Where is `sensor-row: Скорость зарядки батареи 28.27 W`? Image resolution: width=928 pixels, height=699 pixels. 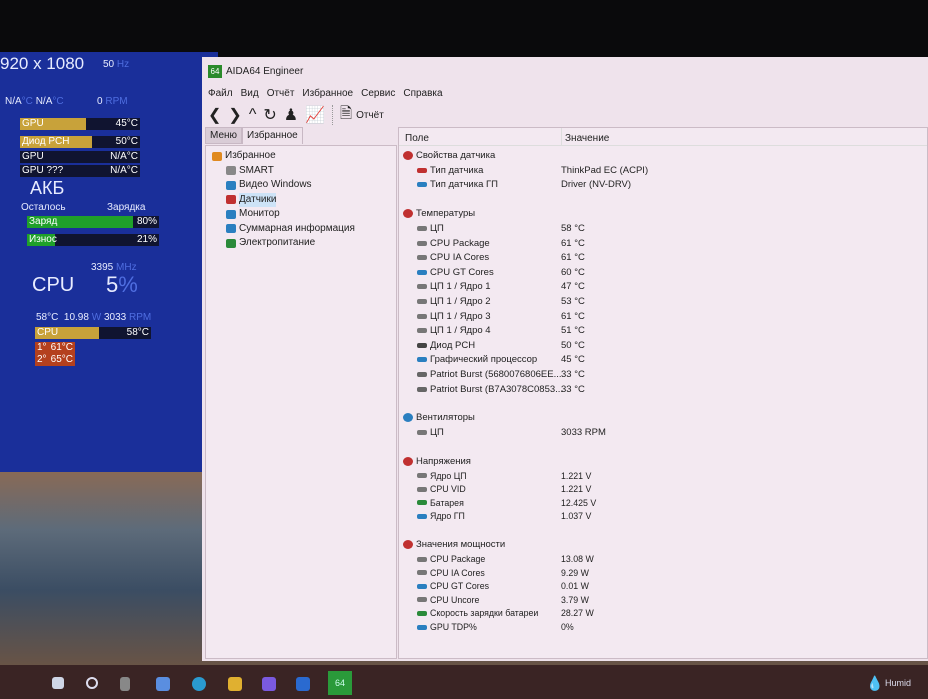 sensor-row: Скорость зарядки батареи 28.27 W is located at coordinates (663, 614).